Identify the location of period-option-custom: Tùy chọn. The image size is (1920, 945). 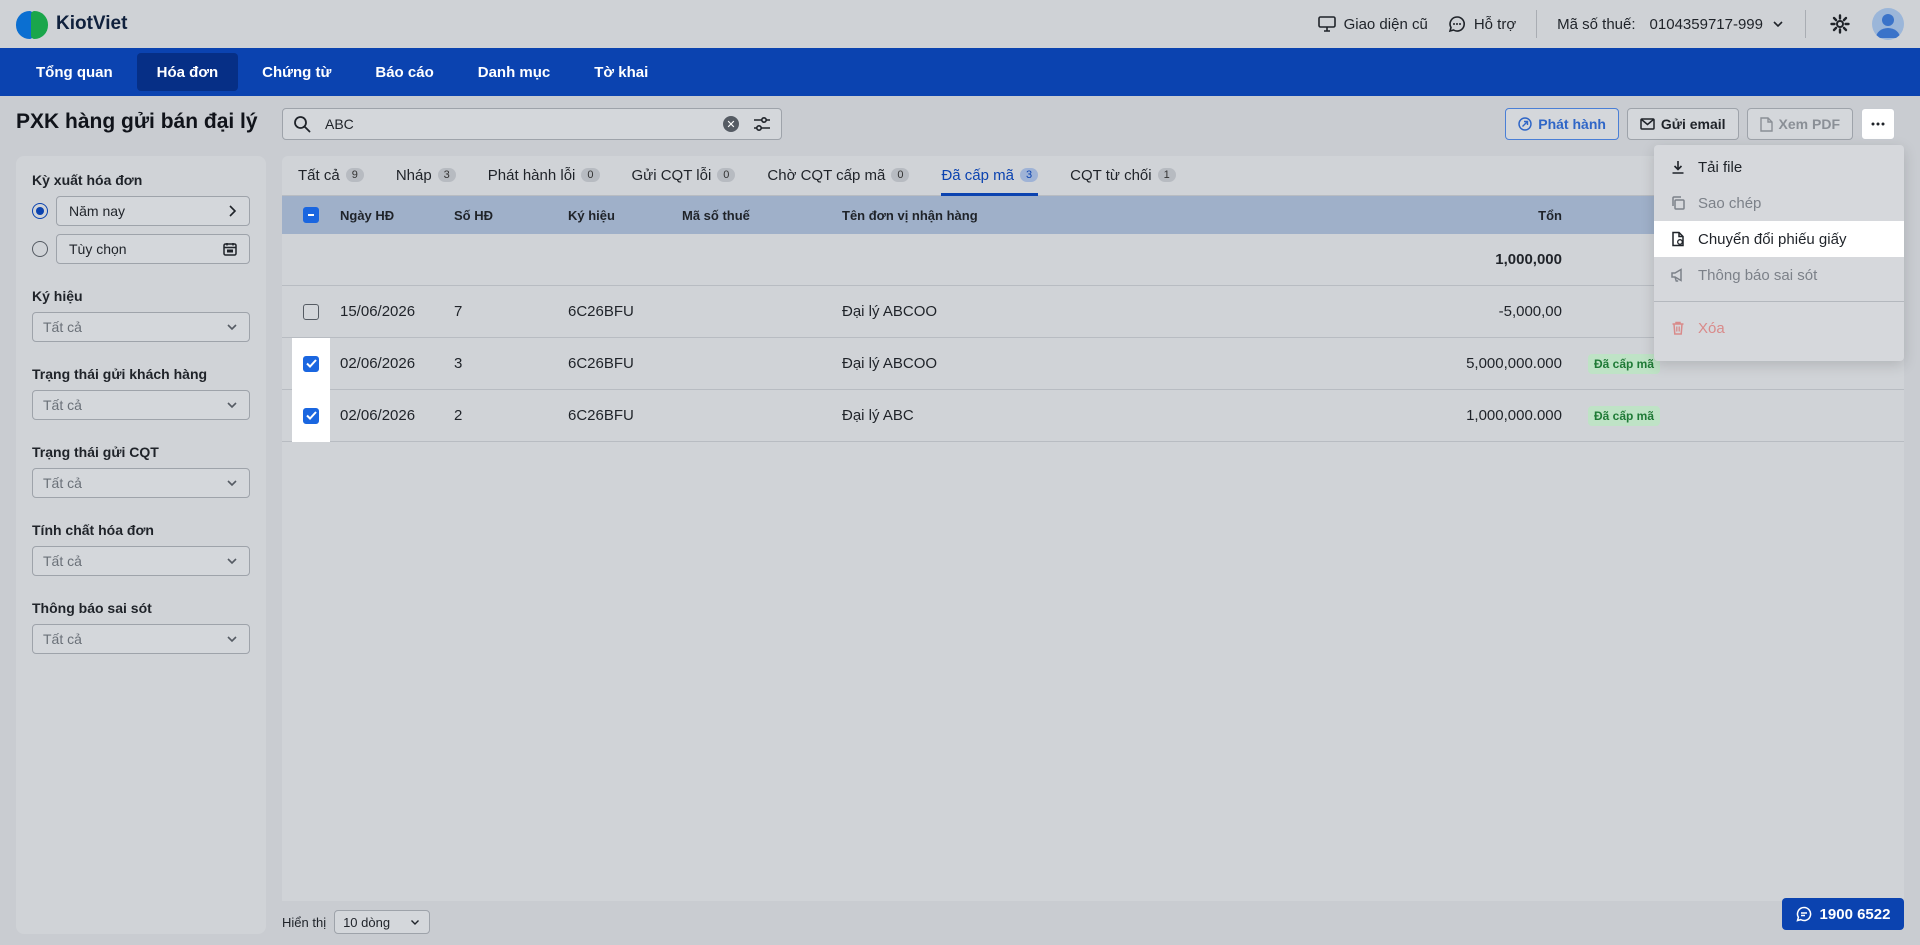
(141, 249).